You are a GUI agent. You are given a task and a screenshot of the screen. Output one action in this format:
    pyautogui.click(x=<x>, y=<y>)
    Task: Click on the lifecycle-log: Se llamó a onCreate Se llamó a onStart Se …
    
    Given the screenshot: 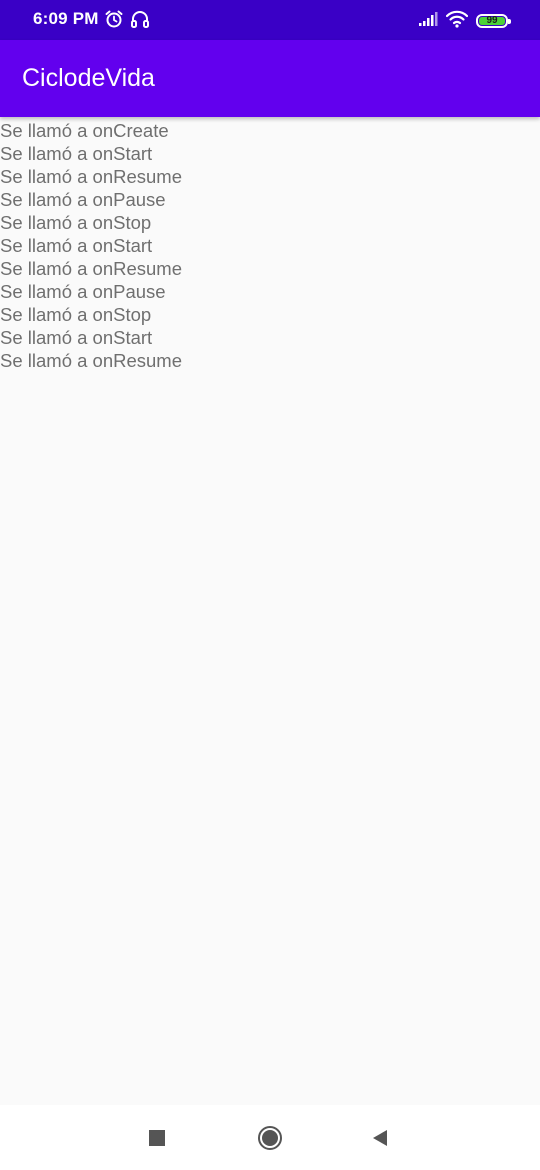 What is the action you would take?
    pyautogui.click(x=91, y=245)
    